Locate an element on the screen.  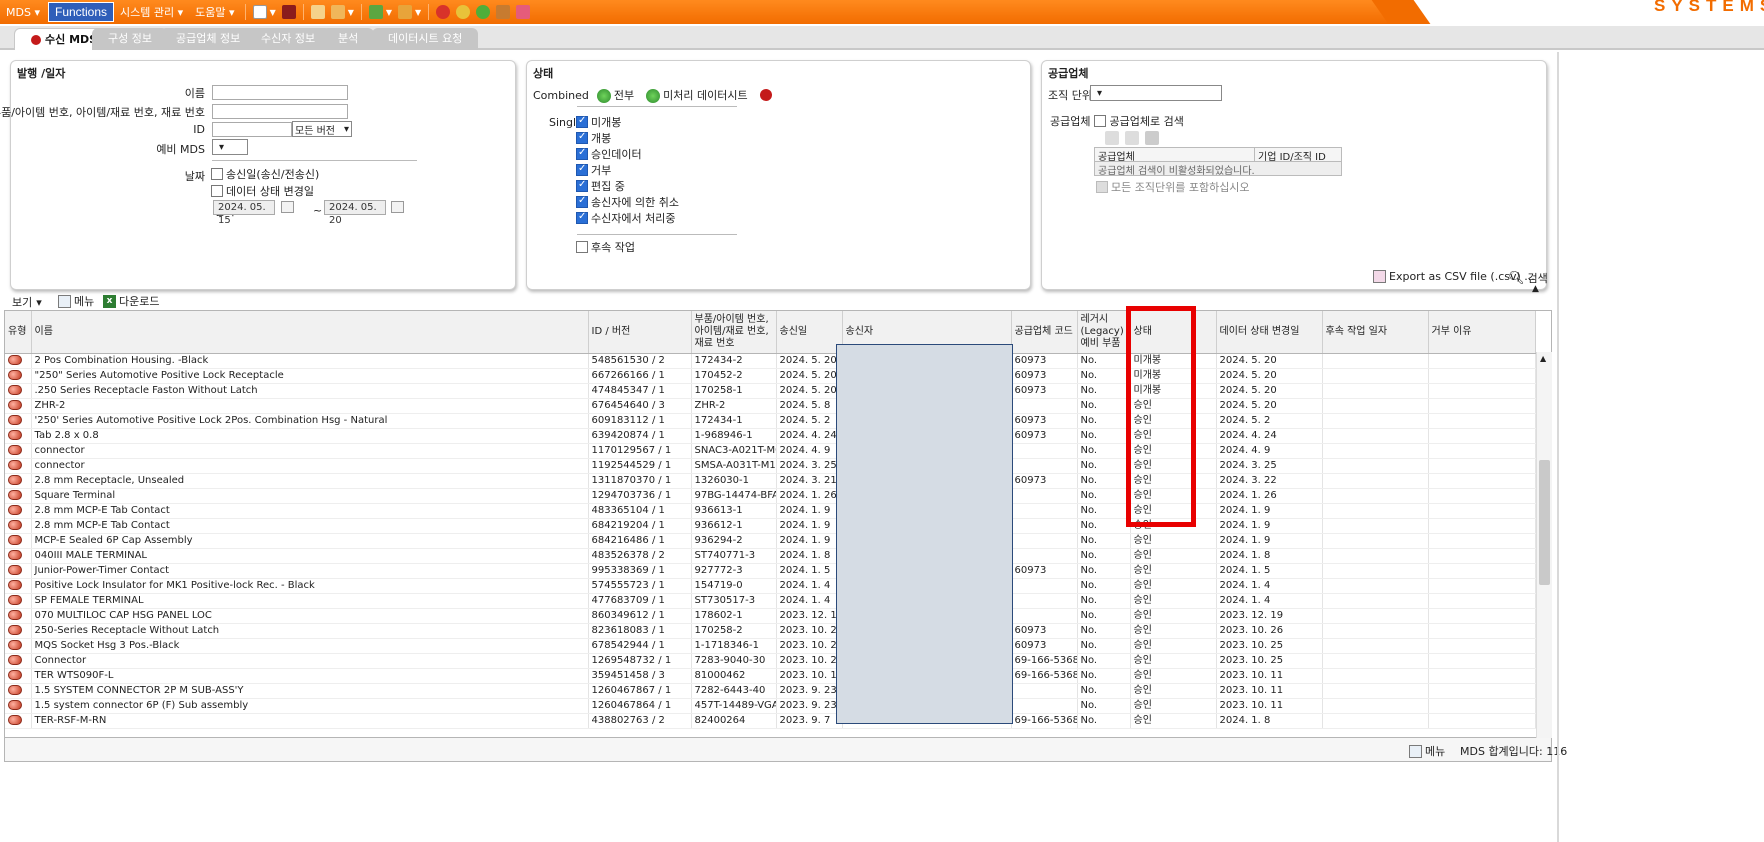
footer-menu-button: 메뉴 is located at coordinates (1427, 751).